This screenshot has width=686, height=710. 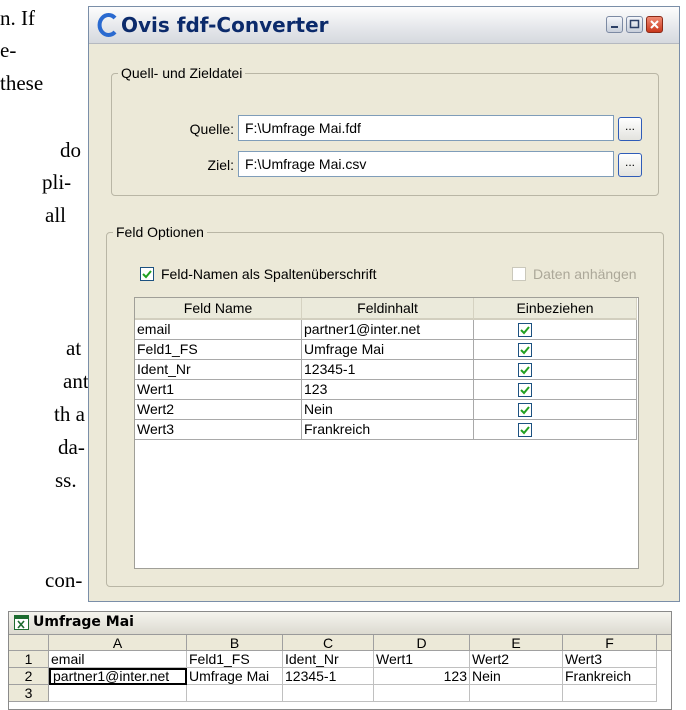 I want to click on grid-cell-name: Feld1_FS, so click(x=218, y=350).